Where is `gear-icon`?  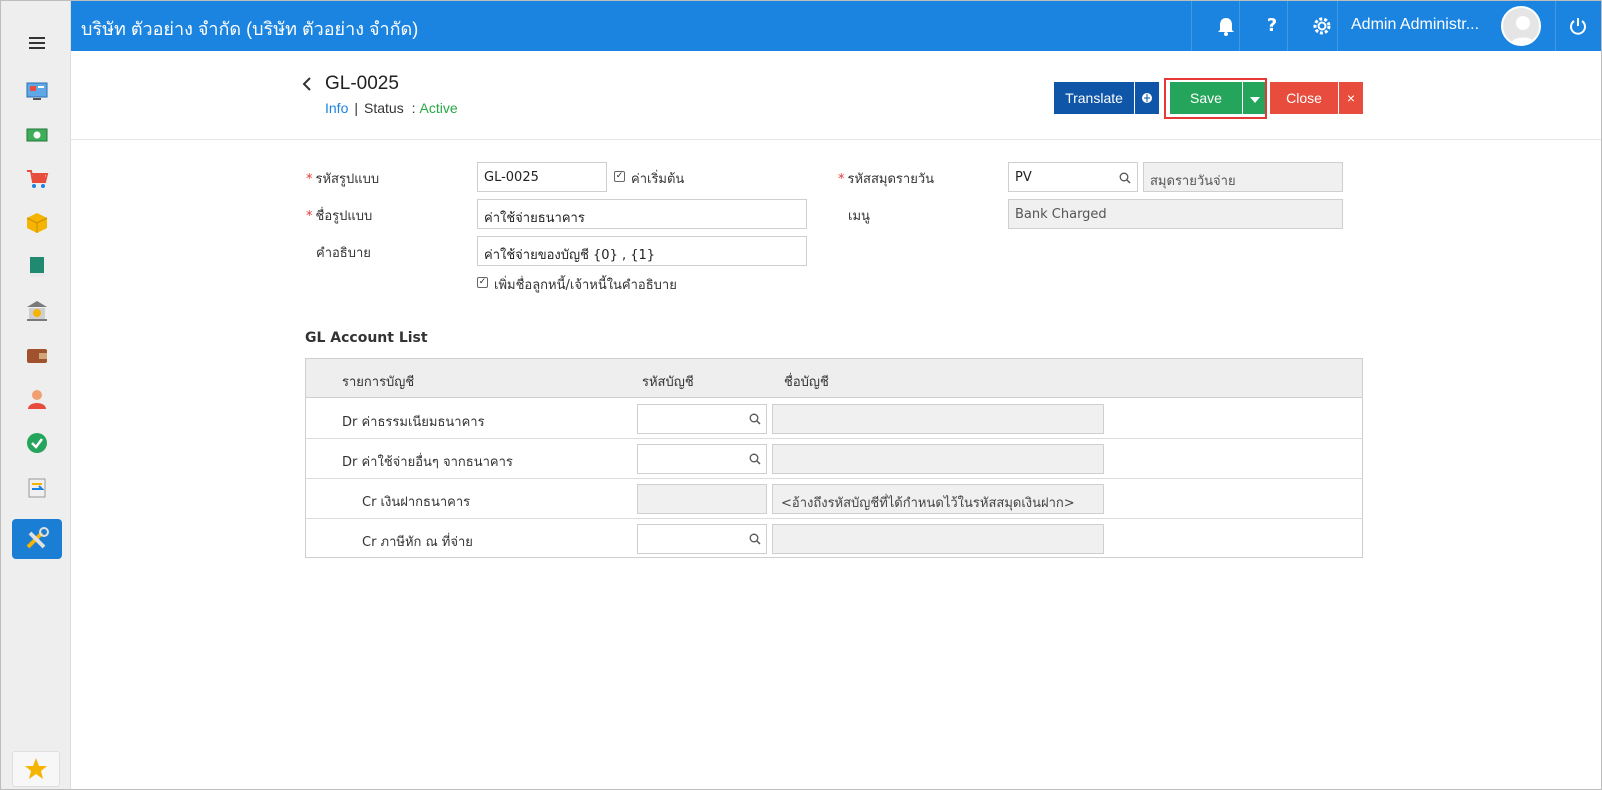
gear-icon is located at coordinates (1322, 26).